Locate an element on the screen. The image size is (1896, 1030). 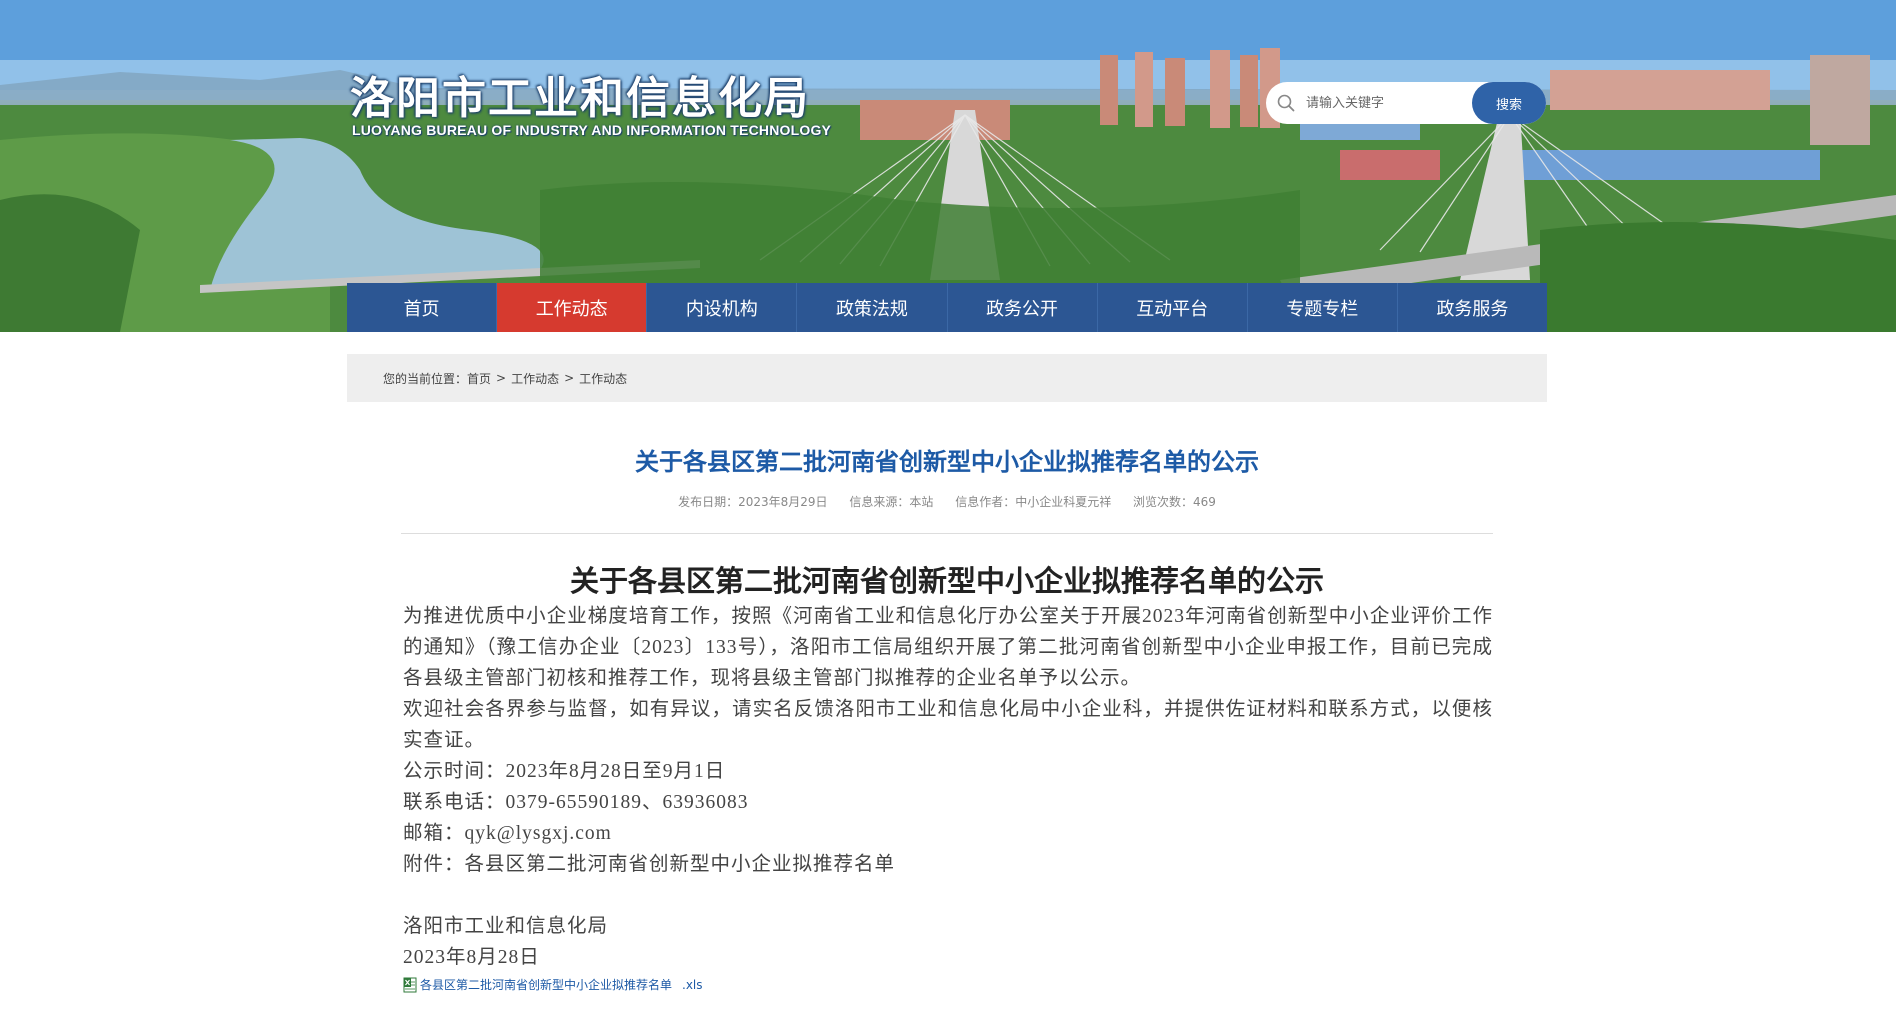
breadcrumb: 您的当前位置： 首页 > 工作动态 > 工作动态 is located at coordinates (947, 378).